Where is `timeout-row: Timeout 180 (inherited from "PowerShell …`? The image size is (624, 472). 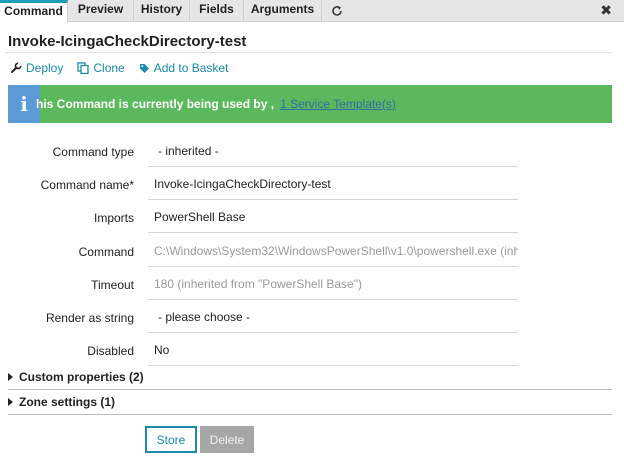
timeout-row: Timeout 180 (inherited from "PowerShell … is located at coordinates (312, 284).